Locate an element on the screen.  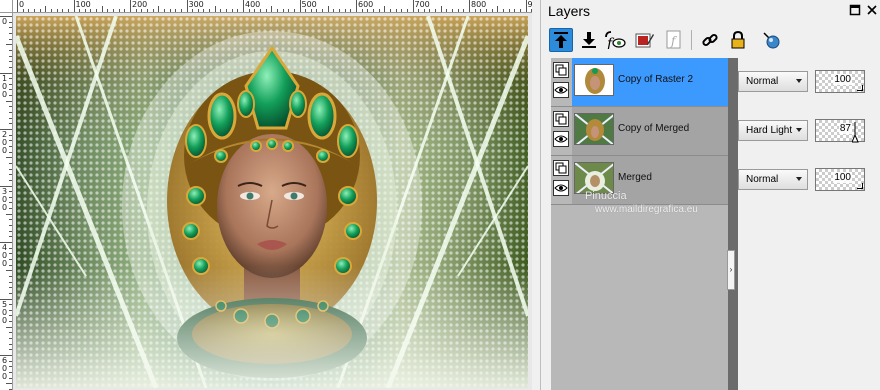
panel-title: Layers is located at coordinates (569, 11).